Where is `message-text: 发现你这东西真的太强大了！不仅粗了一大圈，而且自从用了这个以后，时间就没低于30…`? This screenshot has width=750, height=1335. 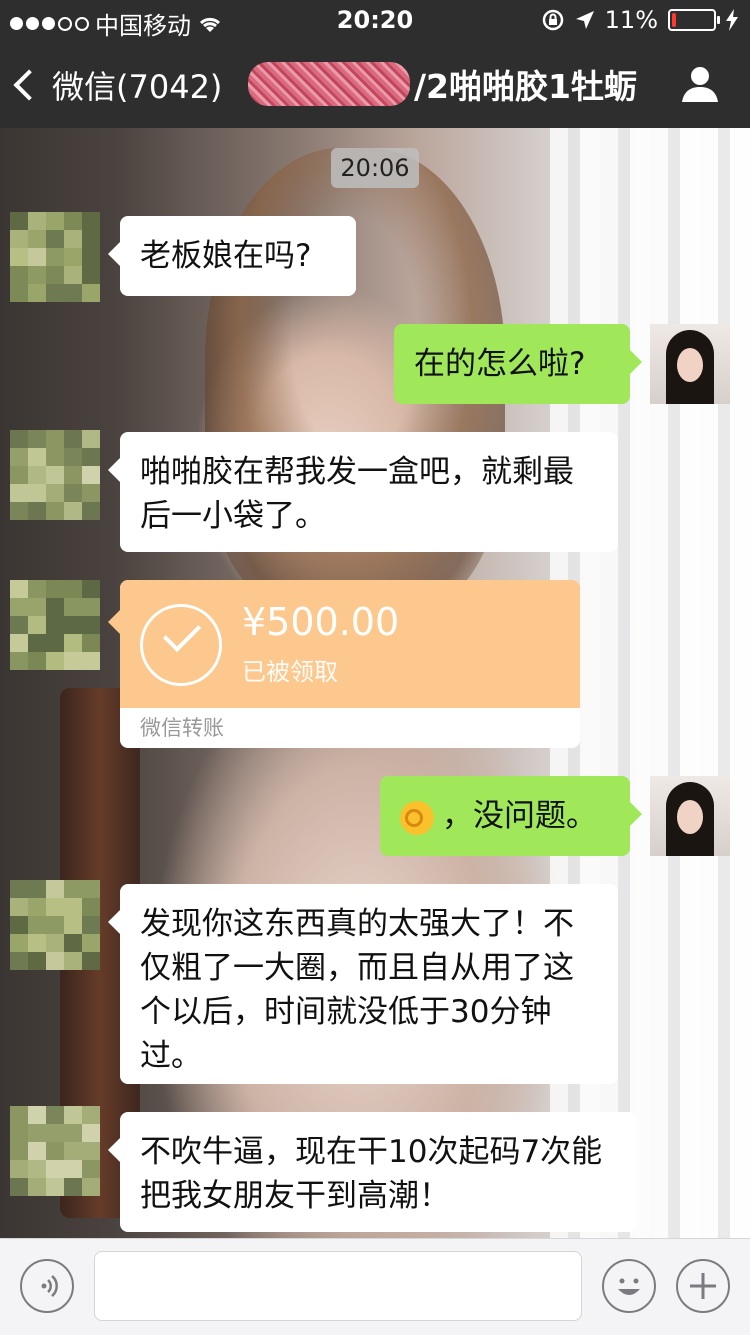
message-text: 发现你这东西真的太强大了！不仅粗了一大圈，而且自从用了这个以后，时间就没低于30… is located at coordinates (357, 990).